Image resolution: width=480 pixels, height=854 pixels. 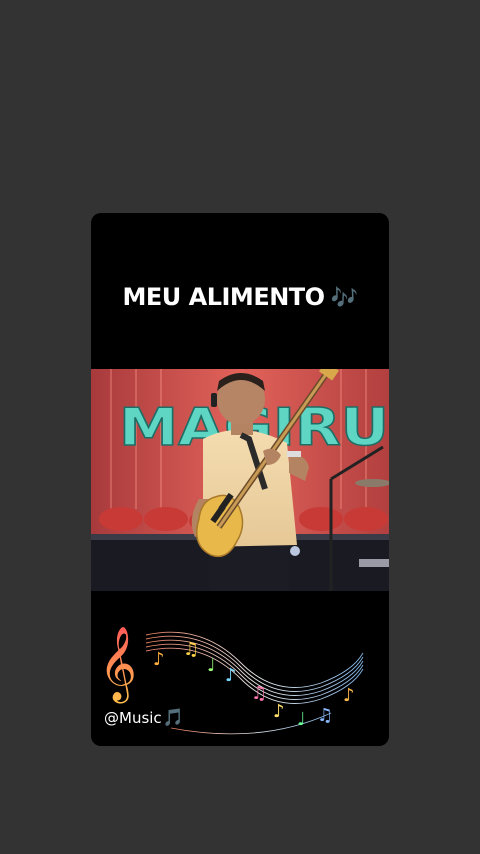 I want to click on handle-text: @Music, so click(x=133, y=718).